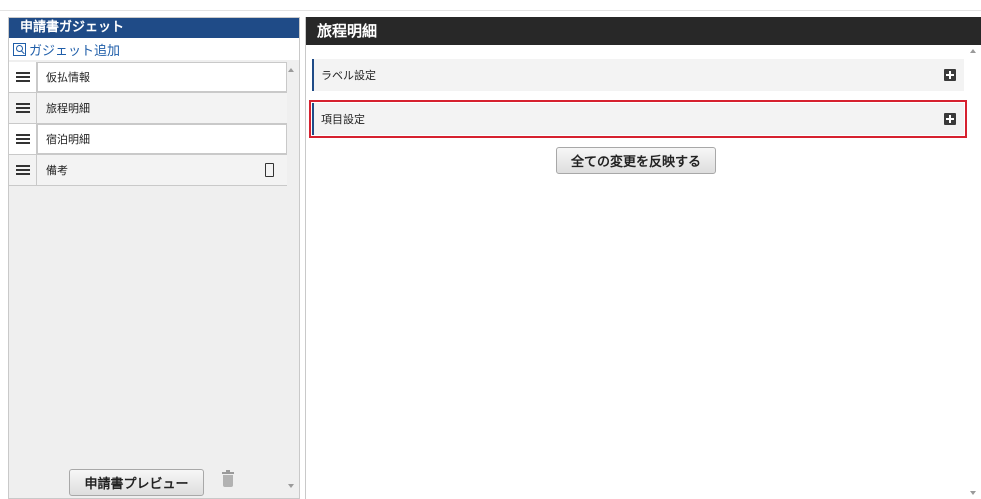 This screenshot has height=499, width=981. What do you see at coordinates (148, 170) in the screenshot?
I see `gadget-item-remarks: 備考` at bounding box center [148, 170].